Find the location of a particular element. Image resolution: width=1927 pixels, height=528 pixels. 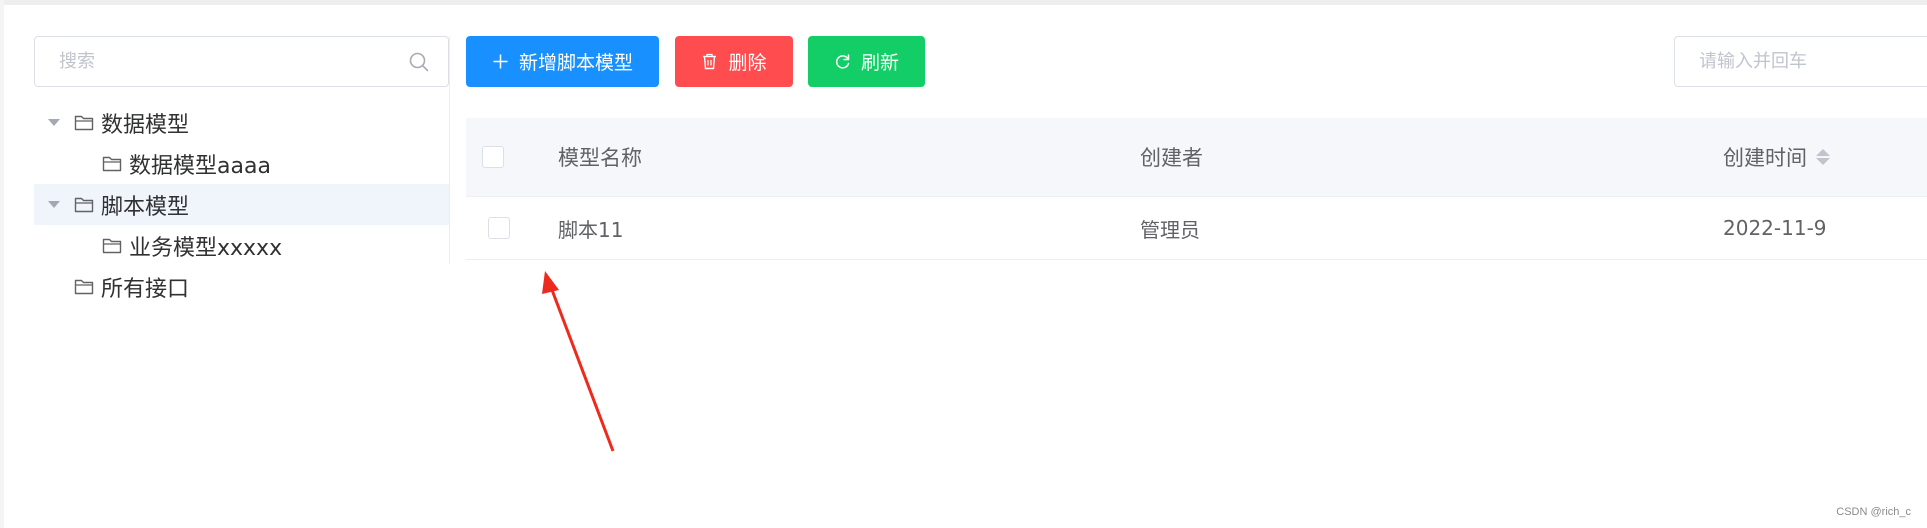

table-header: 模型名称 创建者 创建时间 is located at coordinates (1196, 157).